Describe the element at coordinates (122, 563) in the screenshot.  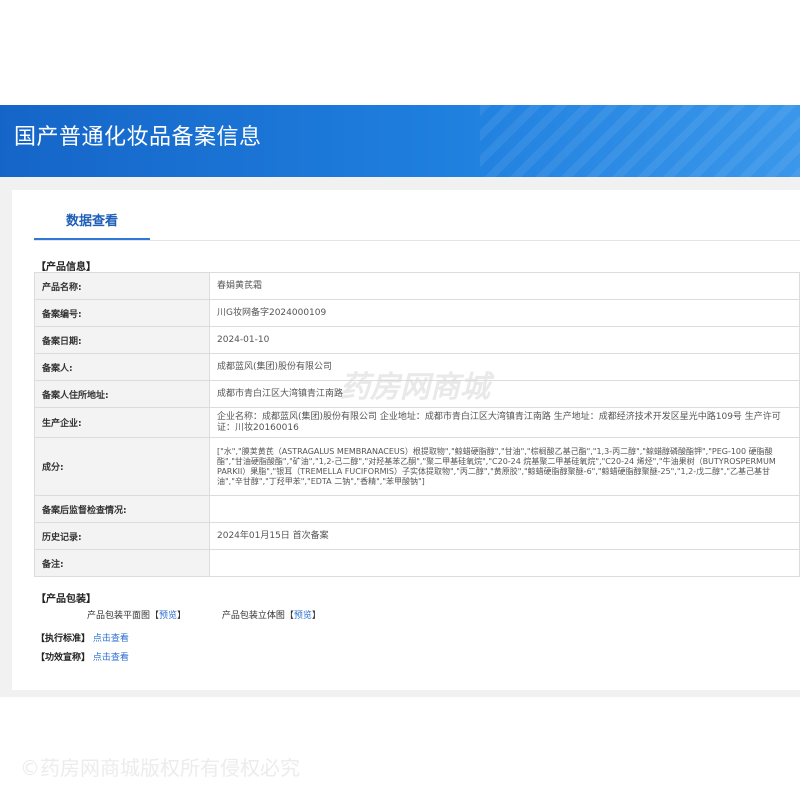
I see `row-label: 备注:` at that location.